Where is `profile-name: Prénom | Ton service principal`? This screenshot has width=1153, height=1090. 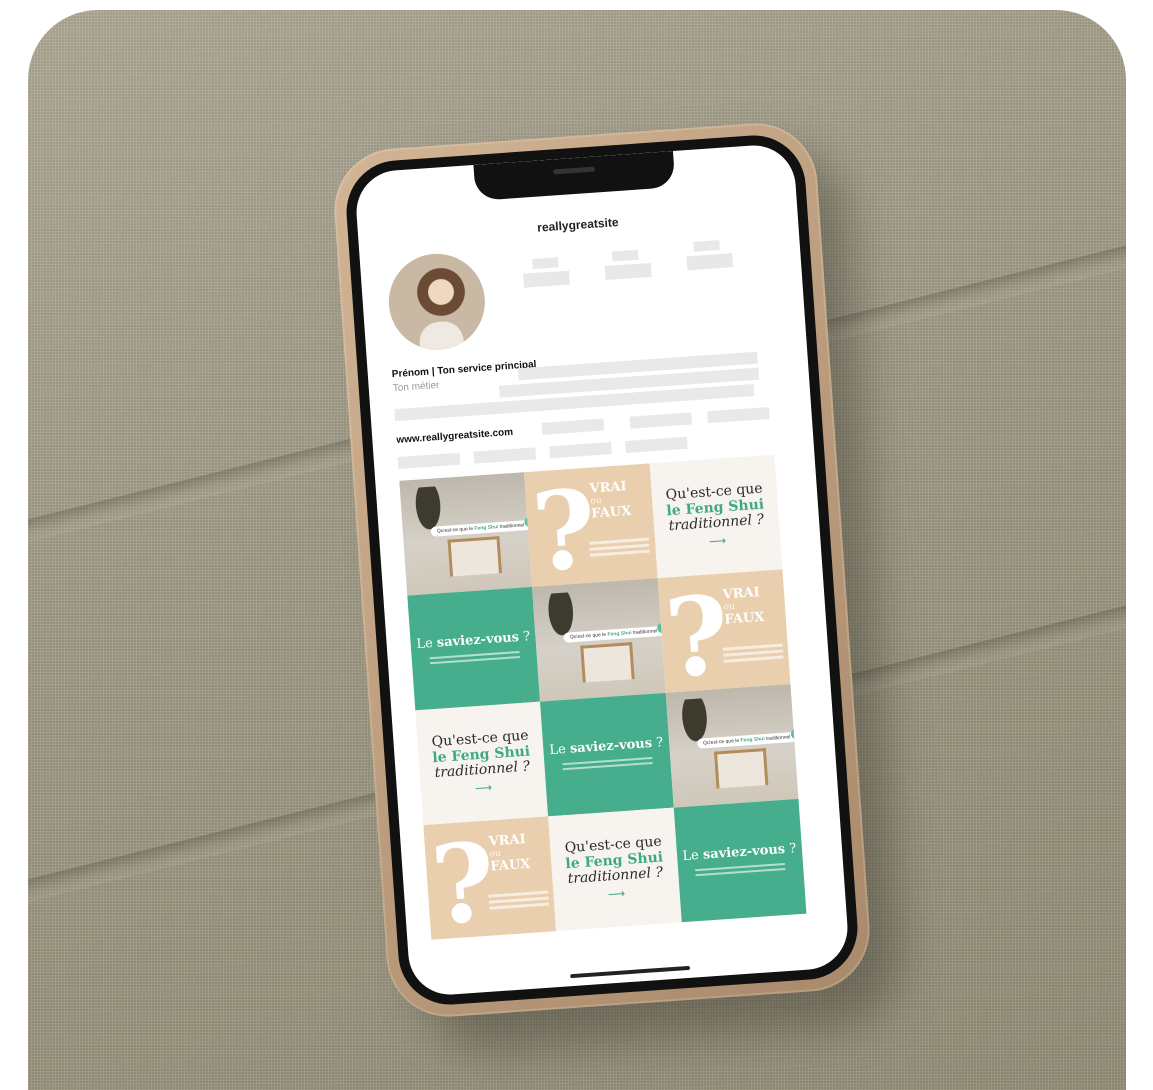 profile-name: Prénom | Ton service principal is located at coordinates (464, 370).